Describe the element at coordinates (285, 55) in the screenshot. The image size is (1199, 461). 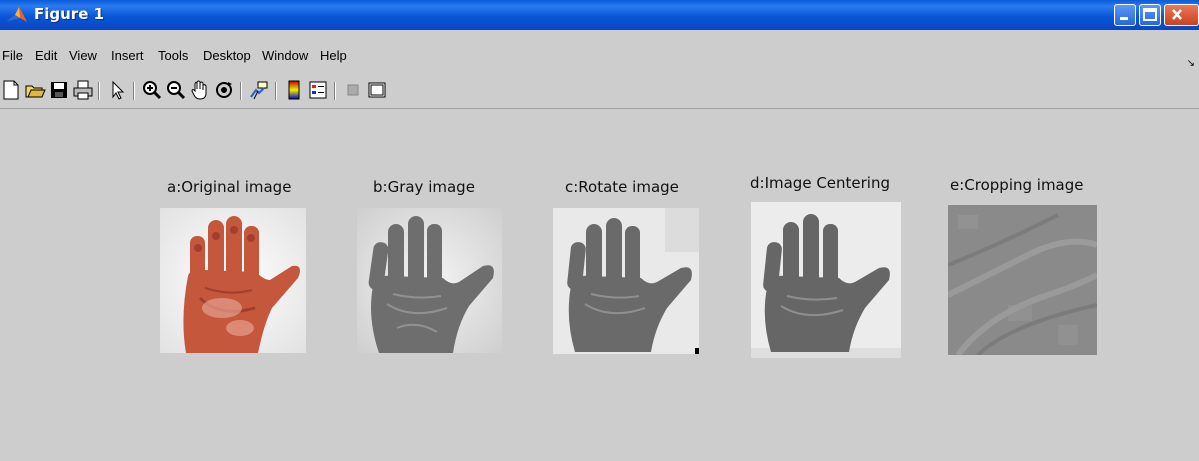
I see `menu-window: Window` at that location.